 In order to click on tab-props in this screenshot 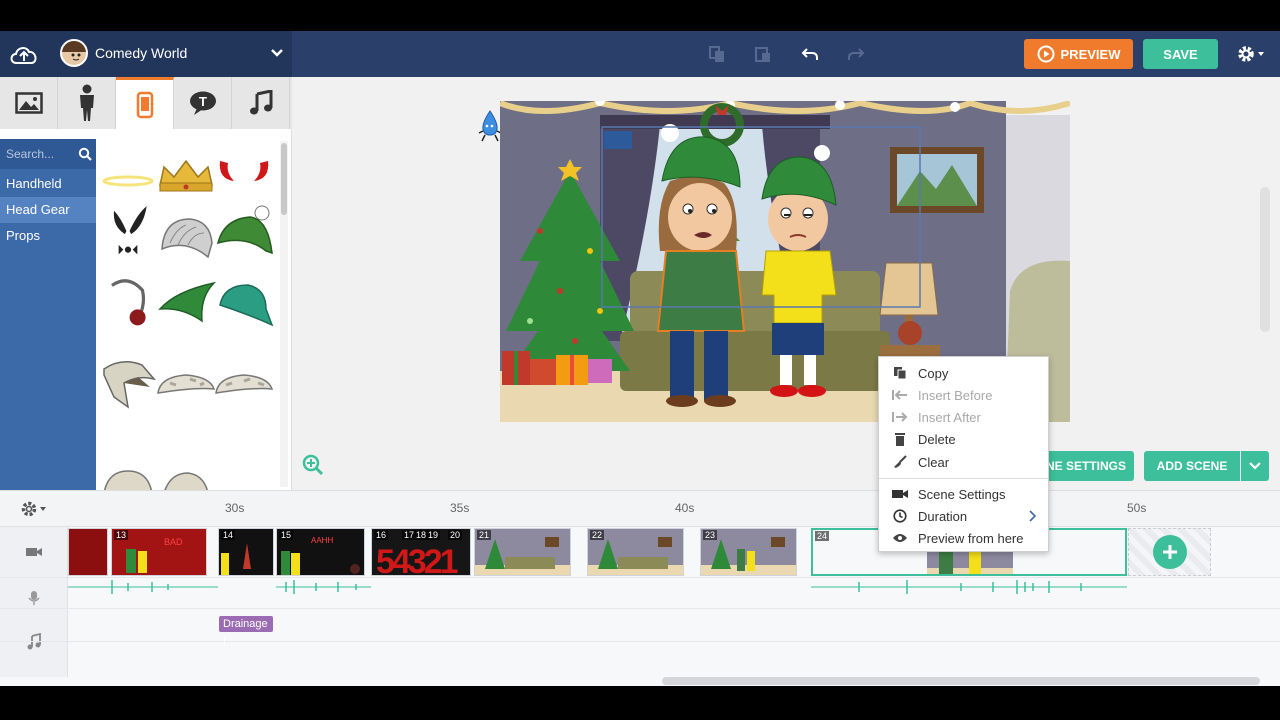, I will do `click(145, 103)`.